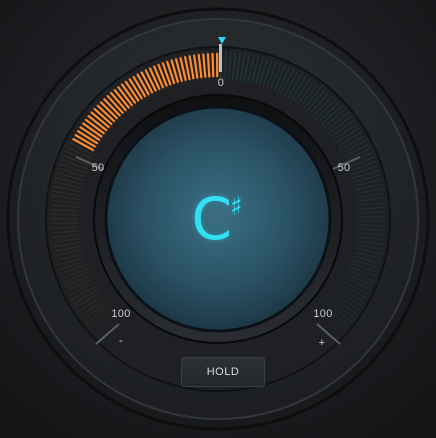 The height and width of the screenshot is (438, 436). I want to click on scale-label-right-100: 100, so click(323, 314).